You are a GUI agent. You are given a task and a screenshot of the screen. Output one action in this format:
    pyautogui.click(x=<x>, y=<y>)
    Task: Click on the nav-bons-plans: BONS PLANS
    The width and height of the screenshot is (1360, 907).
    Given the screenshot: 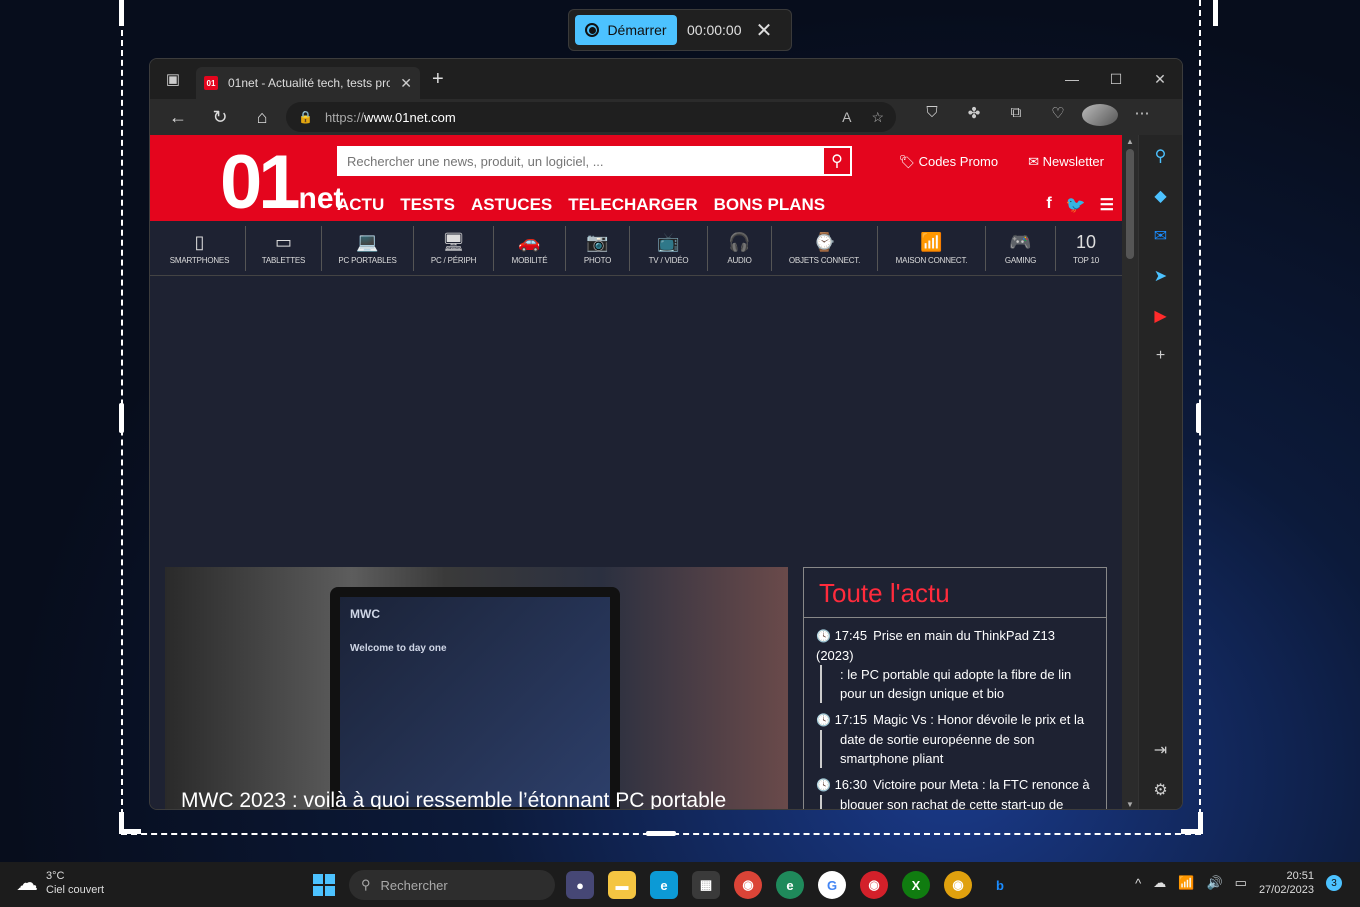 What is the action you would take?
    pyautogui.click(x=769, y=205)
    